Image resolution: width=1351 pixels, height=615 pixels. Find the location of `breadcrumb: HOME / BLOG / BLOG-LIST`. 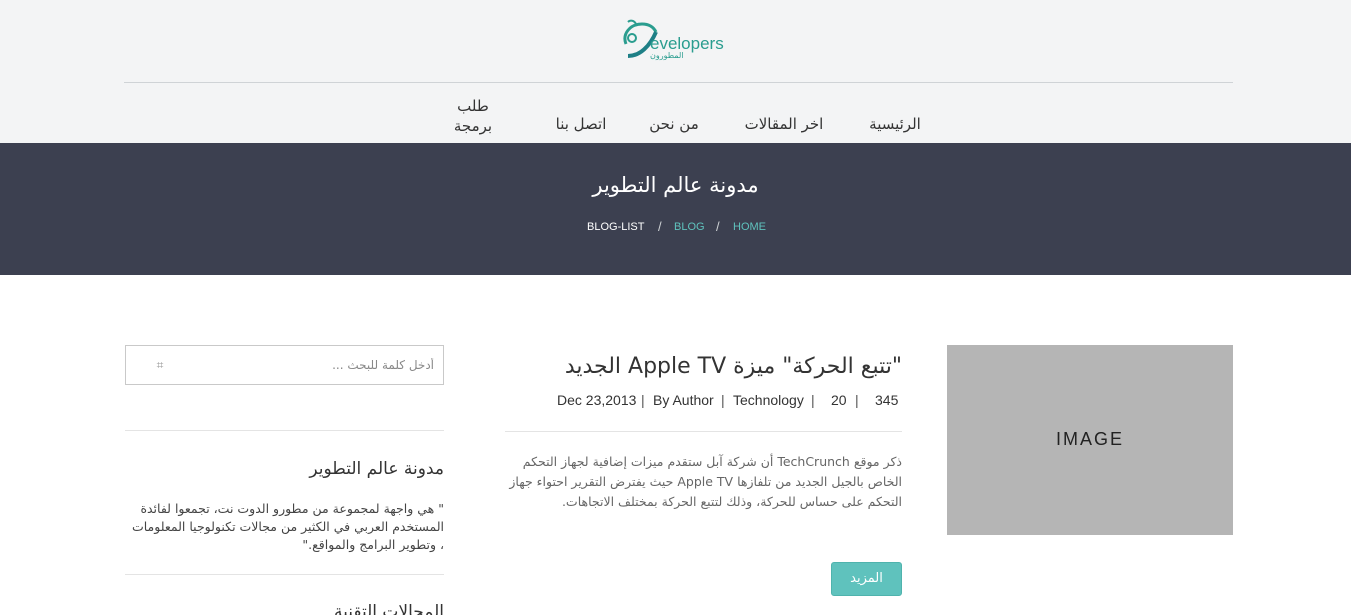

breadcrumb: HOME / BLOG / BLOG-LIST is located at coordinates (680, 228).